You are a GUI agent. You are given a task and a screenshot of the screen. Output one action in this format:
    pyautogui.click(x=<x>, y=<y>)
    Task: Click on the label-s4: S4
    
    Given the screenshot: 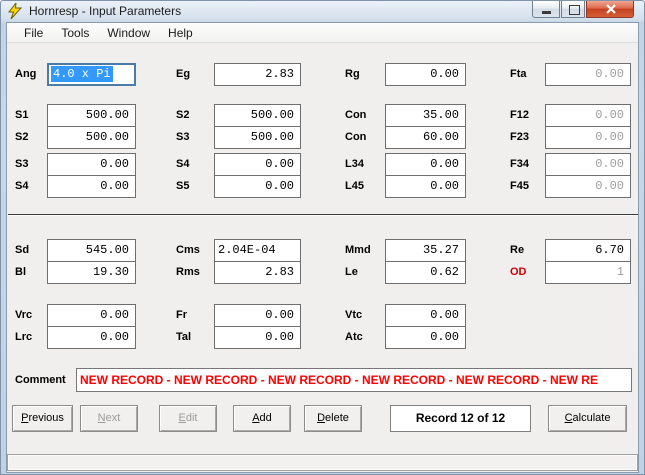 What is the action you would take?
    pyautogui.click(x=22, y=186)
    